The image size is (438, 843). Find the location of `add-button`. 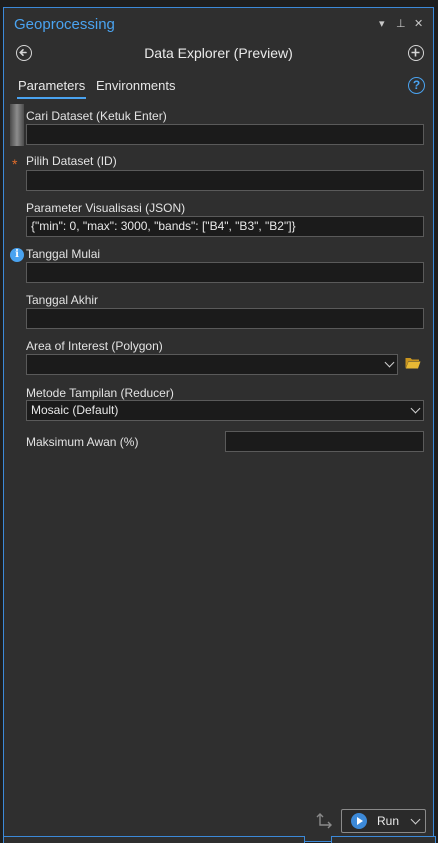

add-button is located at coordinates (416, 53).